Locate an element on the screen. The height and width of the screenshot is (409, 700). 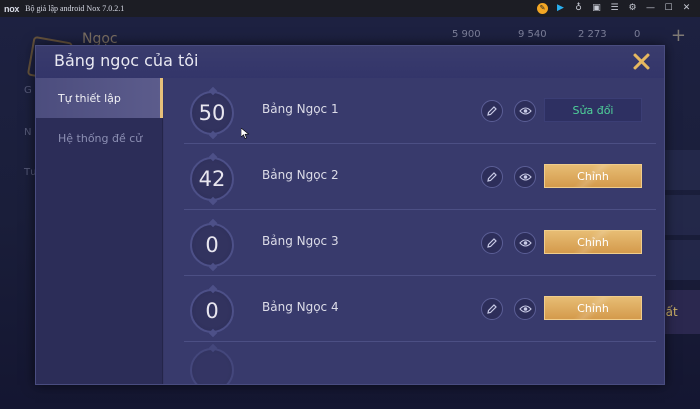
card-count: 0 is located at coordinates (637, 34).